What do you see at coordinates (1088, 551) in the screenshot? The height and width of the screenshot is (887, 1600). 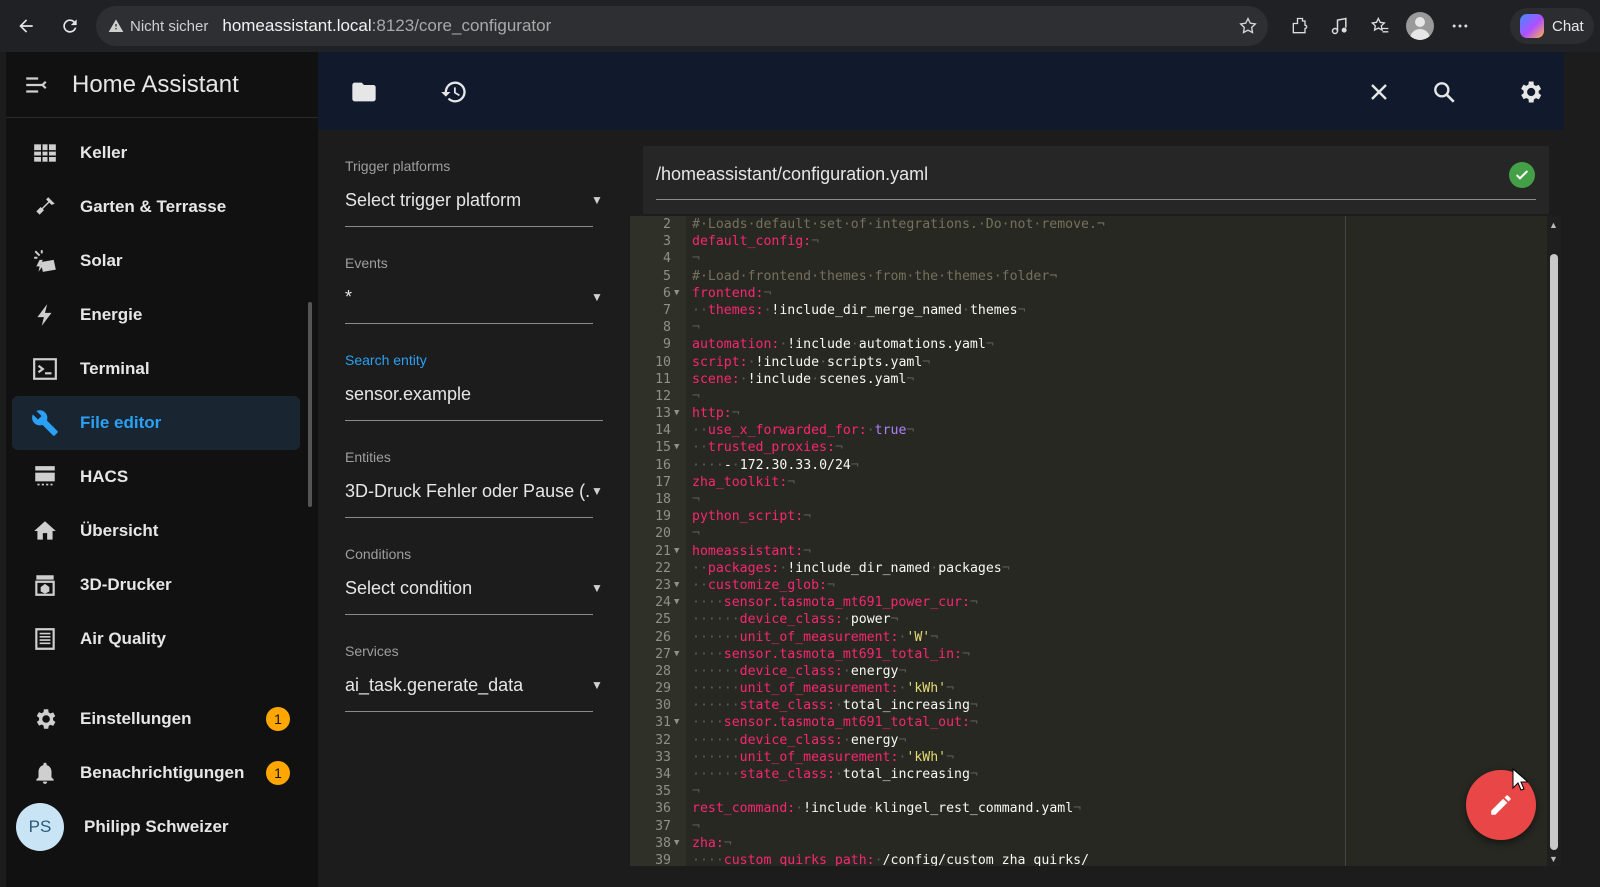 I see `code-line: 21 ▼ homeassistant:¬` at bounding box center [1088, 551].